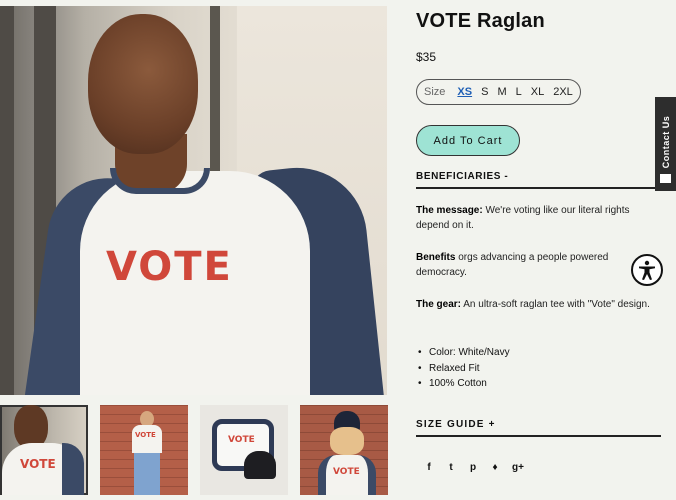 The width and height of the screenshot is (676, 500). Describe the element at coordinates (495, 467) in the screenshot. I see `fancy-icon: ♦` at that location.